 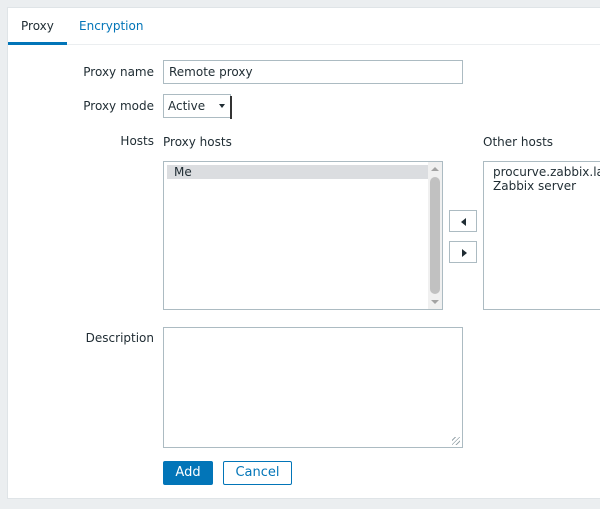 What do you see at coordinates (543, 186) in the screenshot?
I see `list-item: Zabbix server` at bounding box center [543, 186].